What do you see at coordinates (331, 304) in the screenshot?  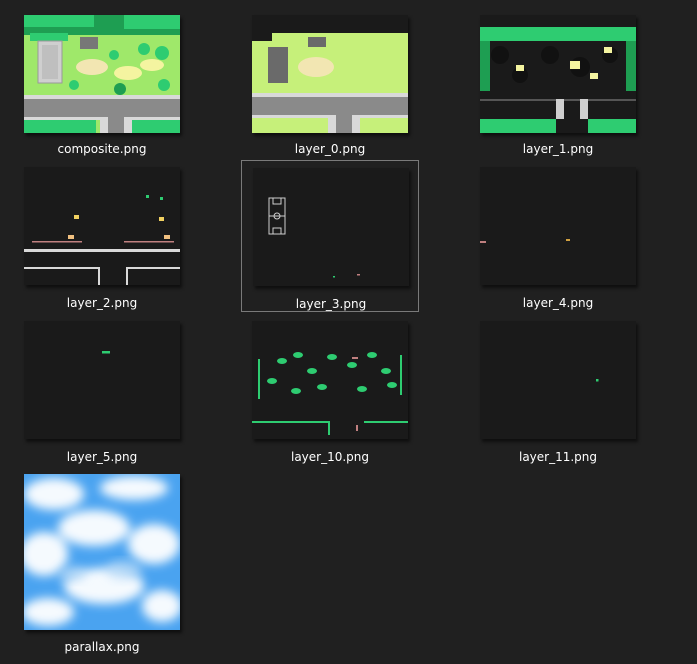 I see `file-name: layer_3.png` at bounding box center [331, 304].